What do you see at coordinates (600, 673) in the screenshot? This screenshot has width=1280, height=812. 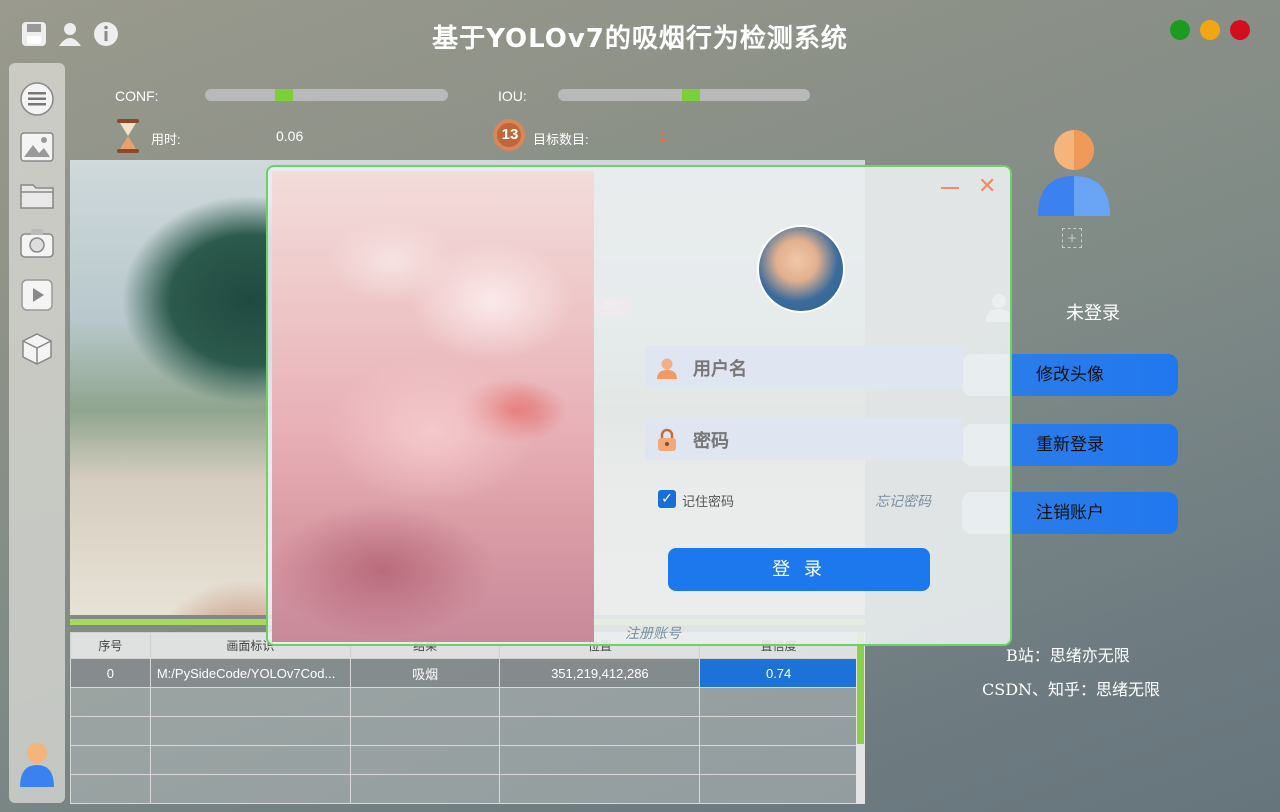 I see `cell-position: 351,219,412,286` at bounding box center [600, 673].